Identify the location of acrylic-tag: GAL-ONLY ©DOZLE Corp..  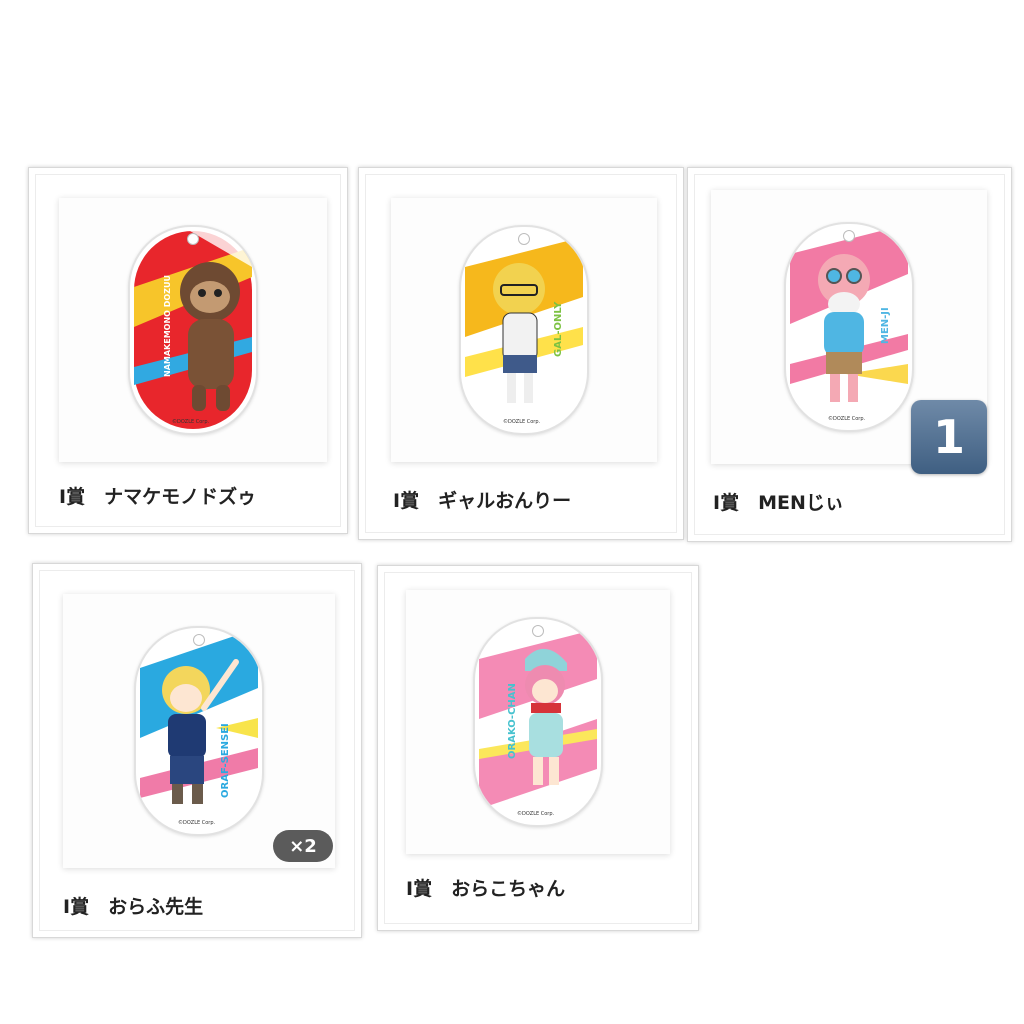
(524, 330).